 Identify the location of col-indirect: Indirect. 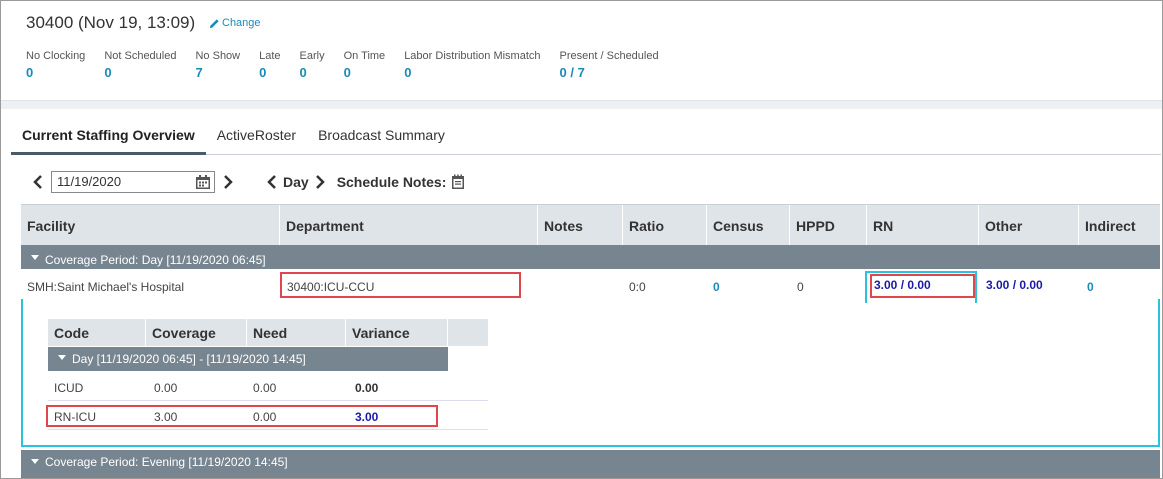
(1119, 225).